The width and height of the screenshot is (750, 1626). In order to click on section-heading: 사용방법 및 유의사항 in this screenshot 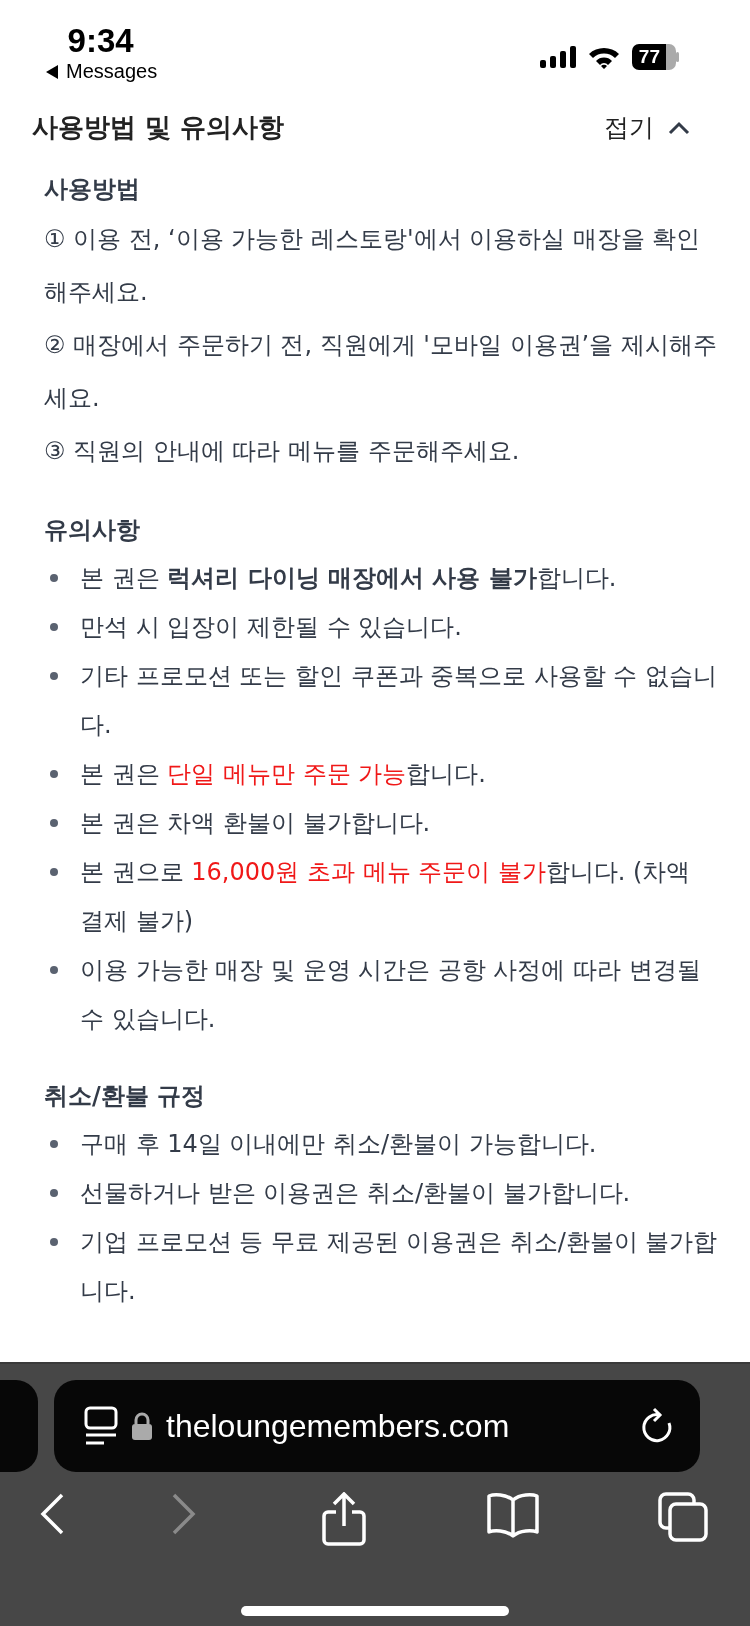, I will do `click(158, 127)`.